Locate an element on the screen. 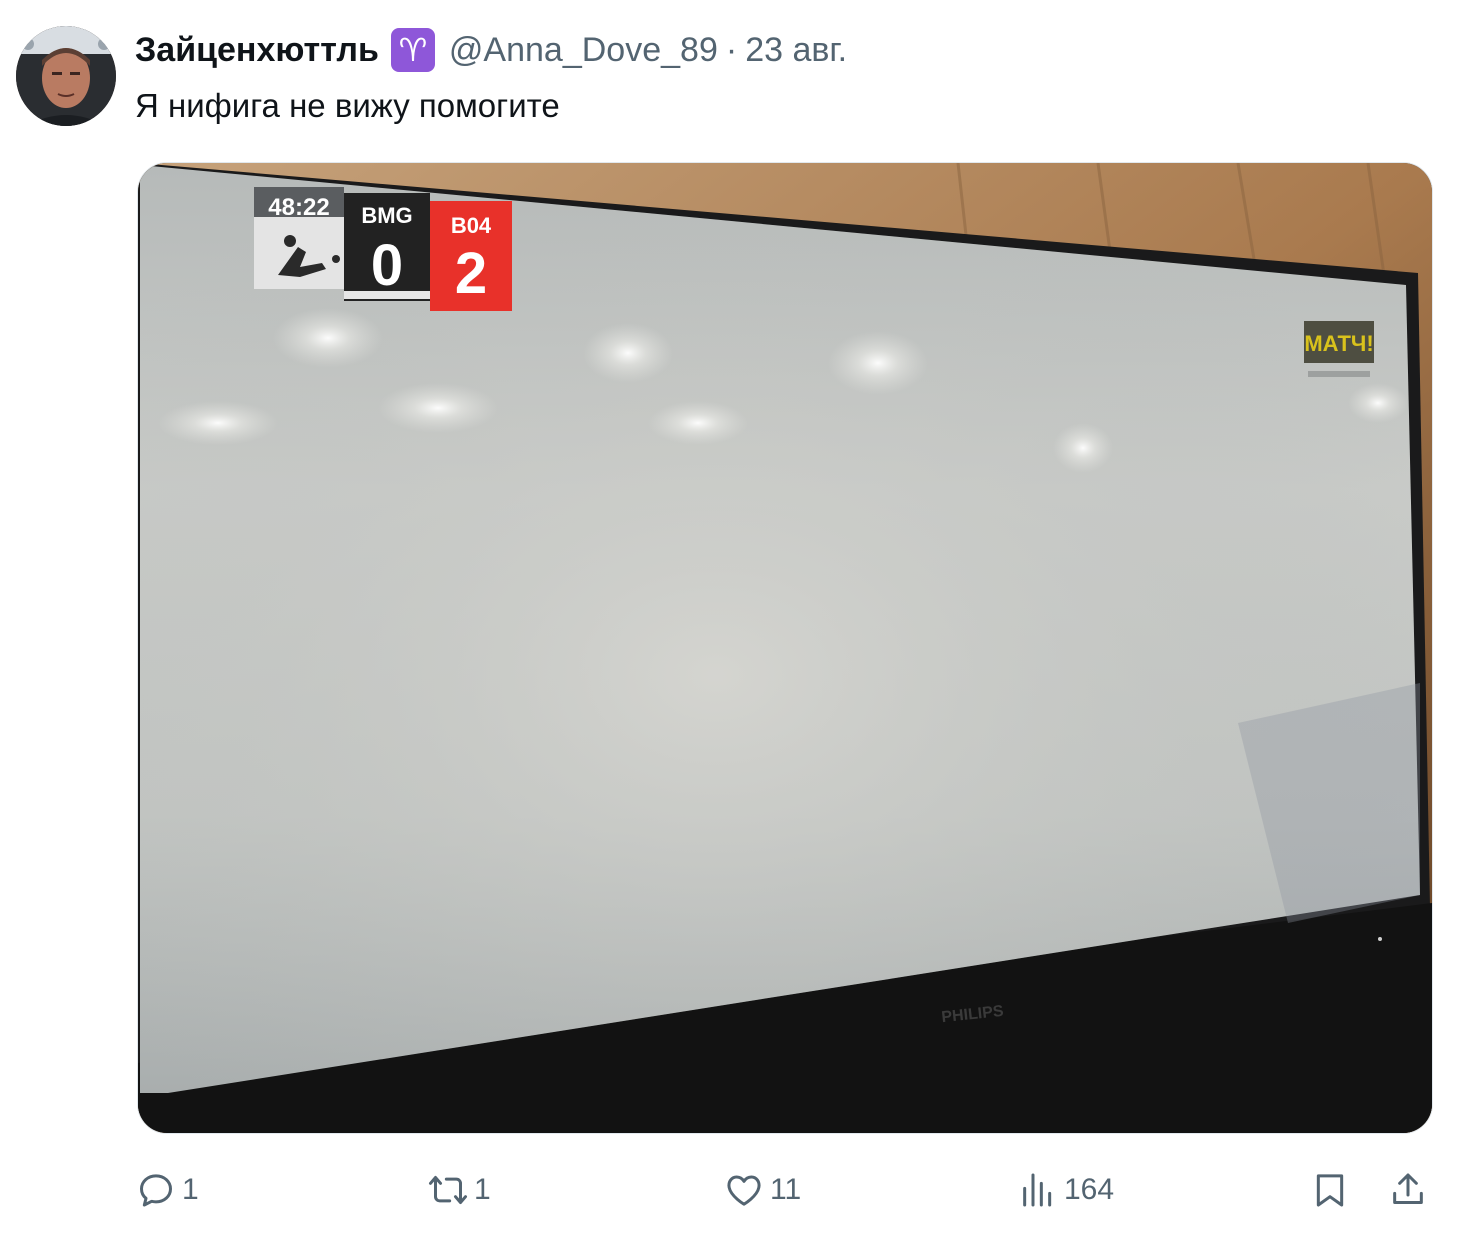 This screenshot has height=1240, width=1460. channel-logo-text: МАТЧ! is located at coordinates (1338, 343).